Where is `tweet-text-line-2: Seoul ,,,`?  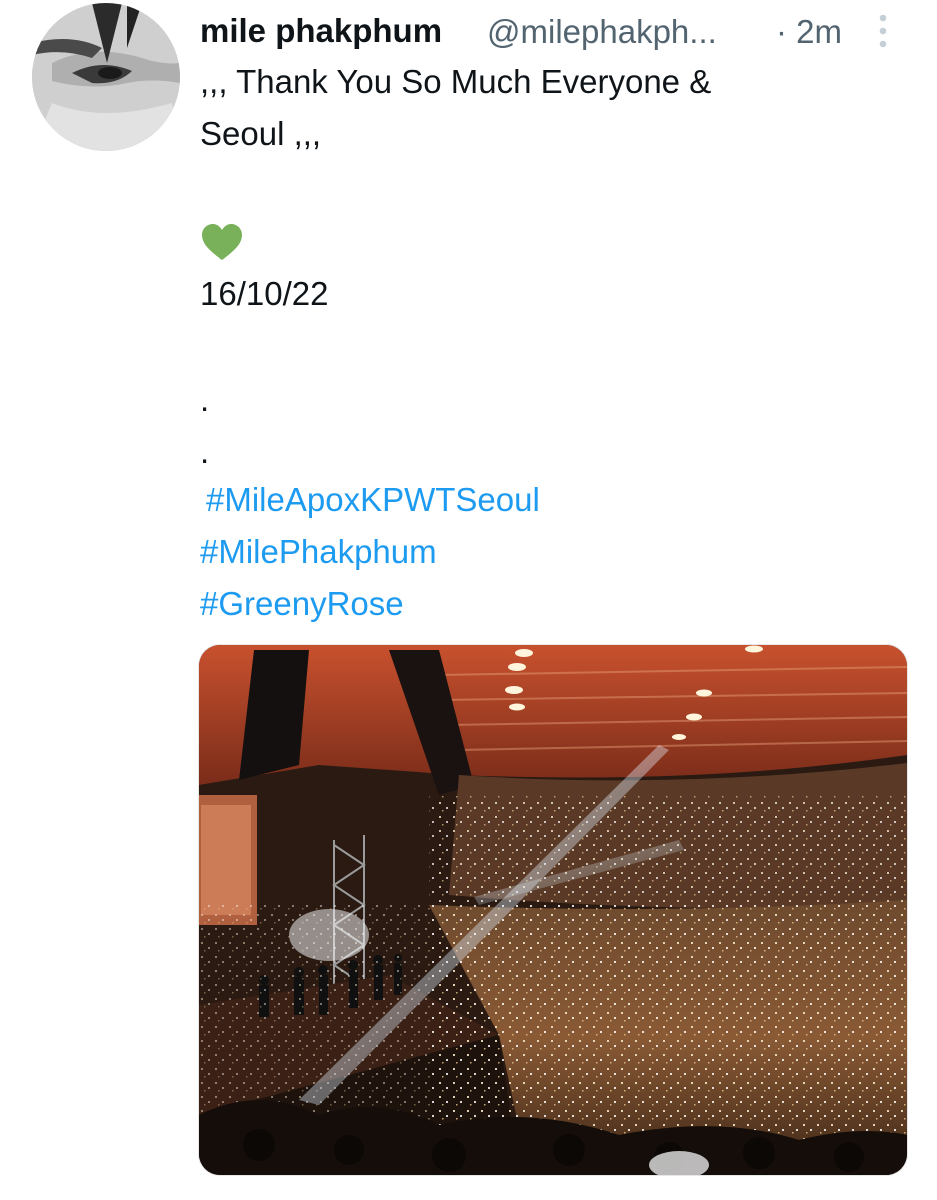 tweet-text-line-2: Seoul ,,, is located at coordinates (261, 133).